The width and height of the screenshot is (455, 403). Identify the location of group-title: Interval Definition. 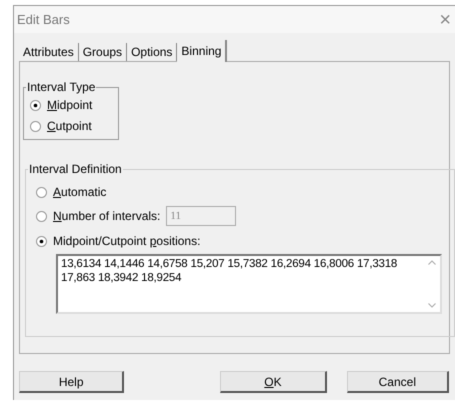
(75, 169).